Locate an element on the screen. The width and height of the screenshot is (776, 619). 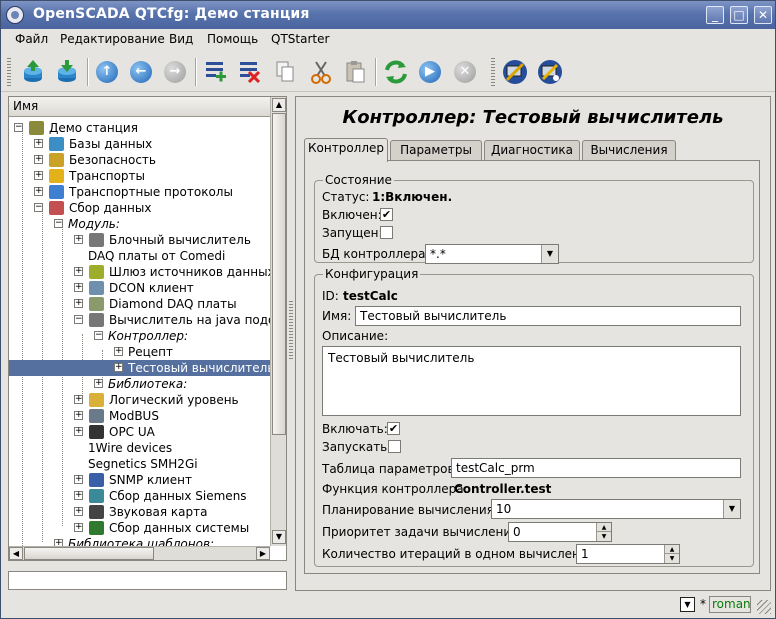
add-item-button is located at coordinates (215, 72).